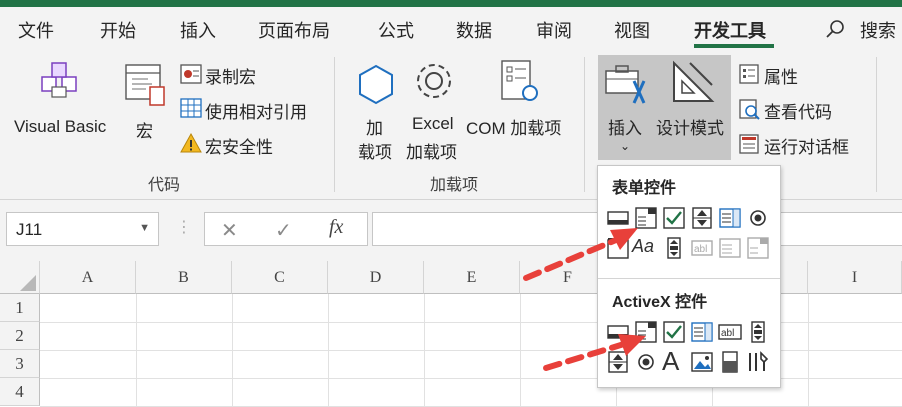 This screenshot has height=407, width=902. What do you see at coordinates (730, 362) in the screenshot?
I see `activex-toggle-button-icon` at bounding box center [730, 362].